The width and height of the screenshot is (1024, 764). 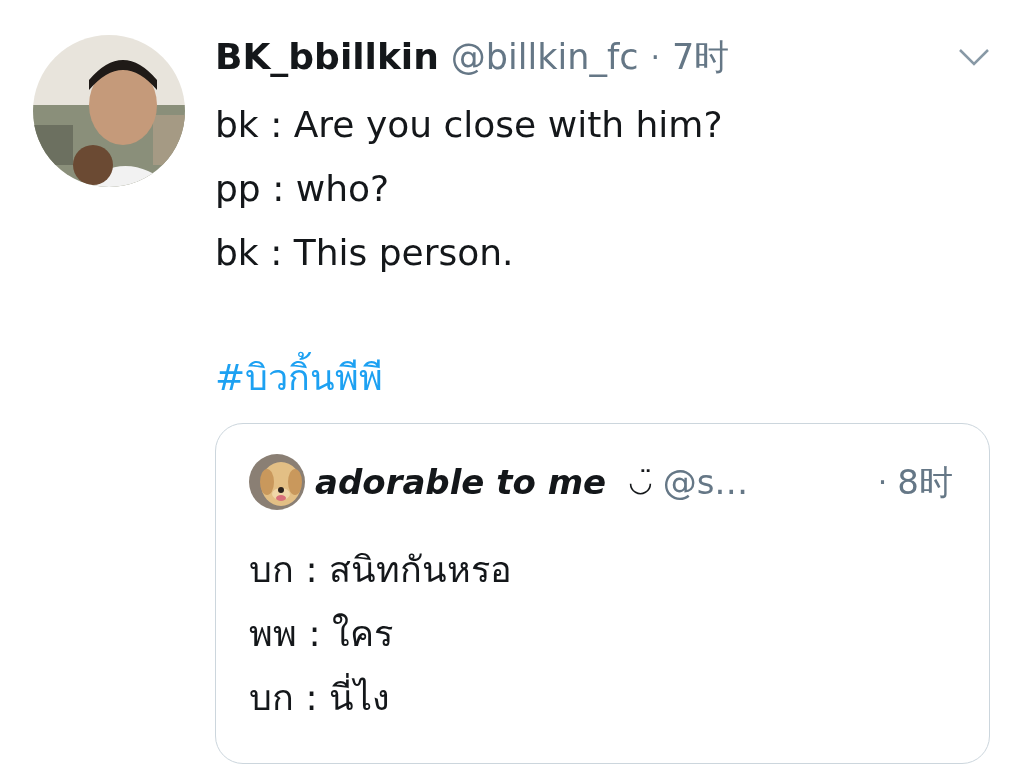 What do you see at coordinates (321, 634) in the screenshot?
I see `quoted-text-line: พพ : ใคร` at bounding box center [321, 634].